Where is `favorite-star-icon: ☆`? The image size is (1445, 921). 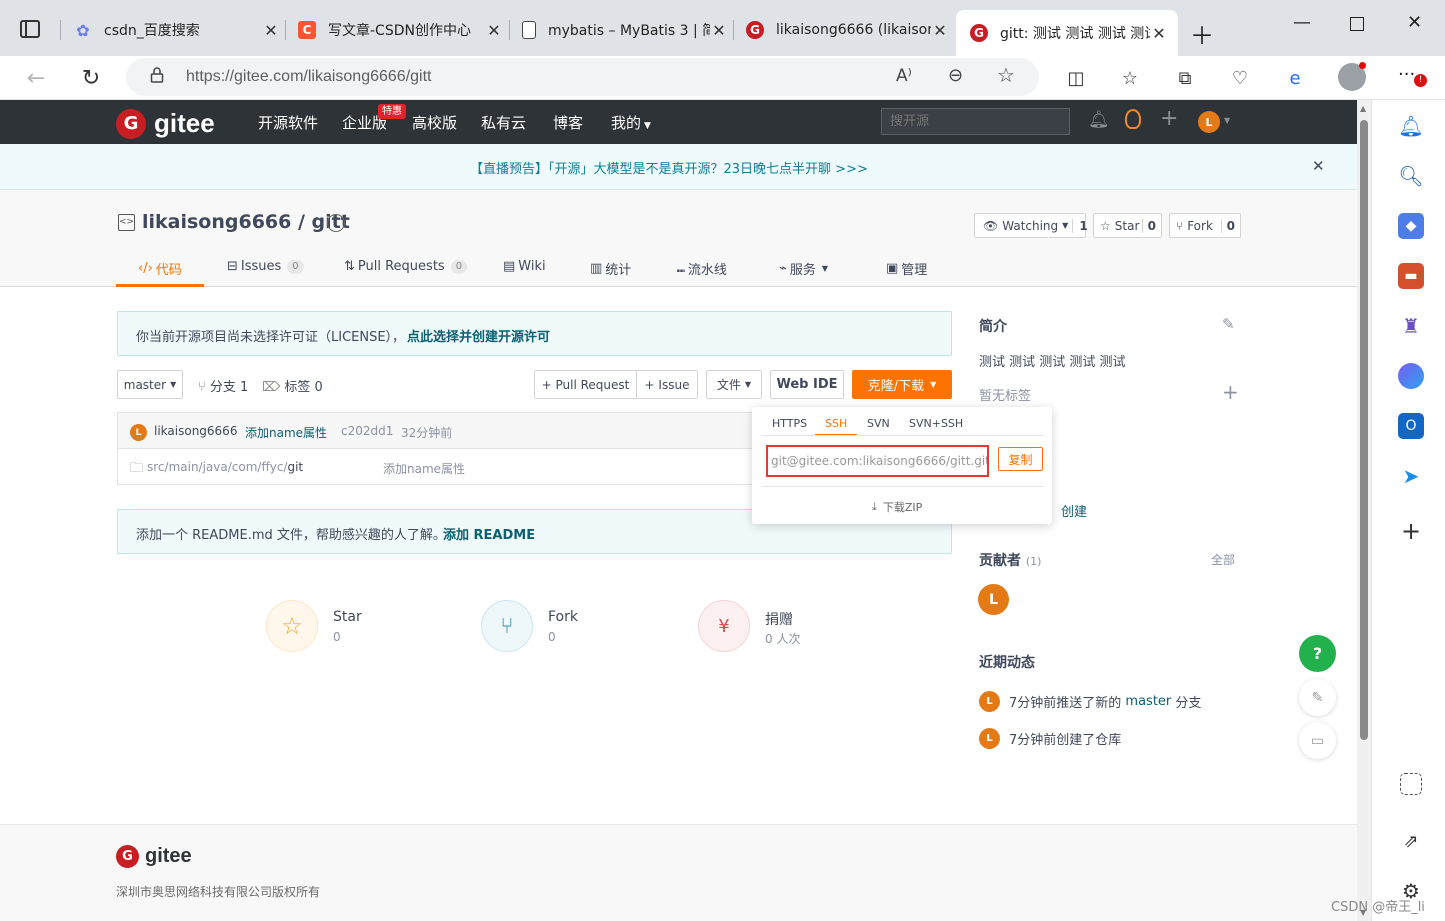
favorite-star-icon: ☆ is located at coordinates (1006, 75).